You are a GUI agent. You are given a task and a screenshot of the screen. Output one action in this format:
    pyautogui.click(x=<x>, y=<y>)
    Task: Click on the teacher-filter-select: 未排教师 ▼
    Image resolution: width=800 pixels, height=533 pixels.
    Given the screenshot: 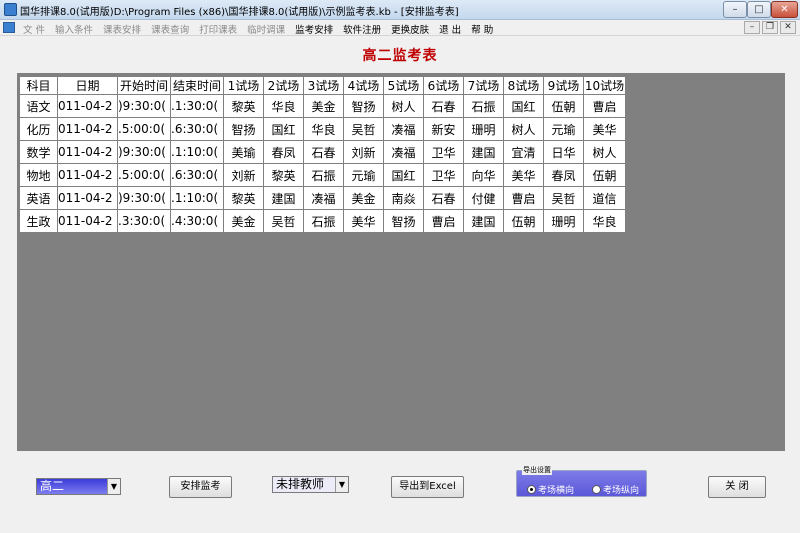 What is the action you would take?
    pyautogui.click(x=310, y=484)
    